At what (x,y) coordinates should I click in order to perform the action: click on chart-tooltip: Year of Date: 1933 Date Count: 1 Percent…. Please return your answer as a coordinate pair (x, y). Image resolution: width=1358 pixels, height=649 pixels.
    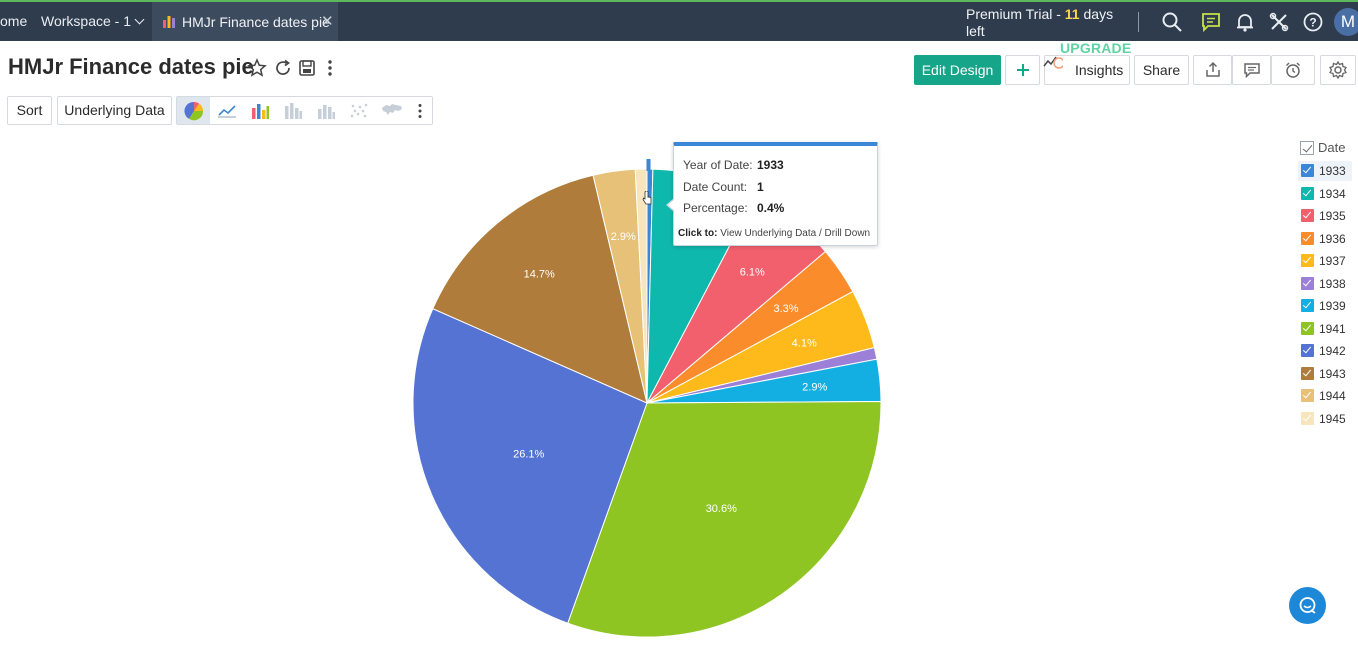
    Looking at the image, I should click on (772, 194).